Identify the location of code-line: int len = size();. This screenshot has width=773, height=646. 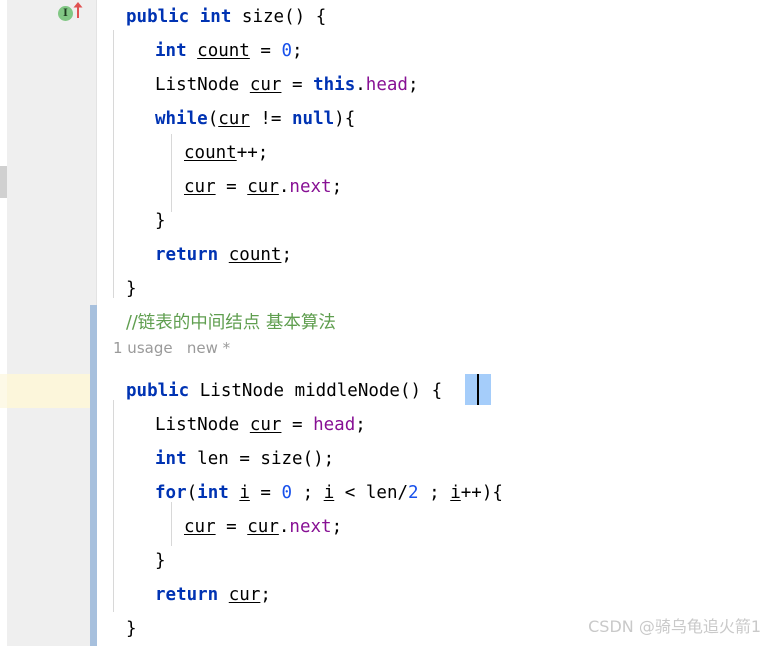
(244, 459).